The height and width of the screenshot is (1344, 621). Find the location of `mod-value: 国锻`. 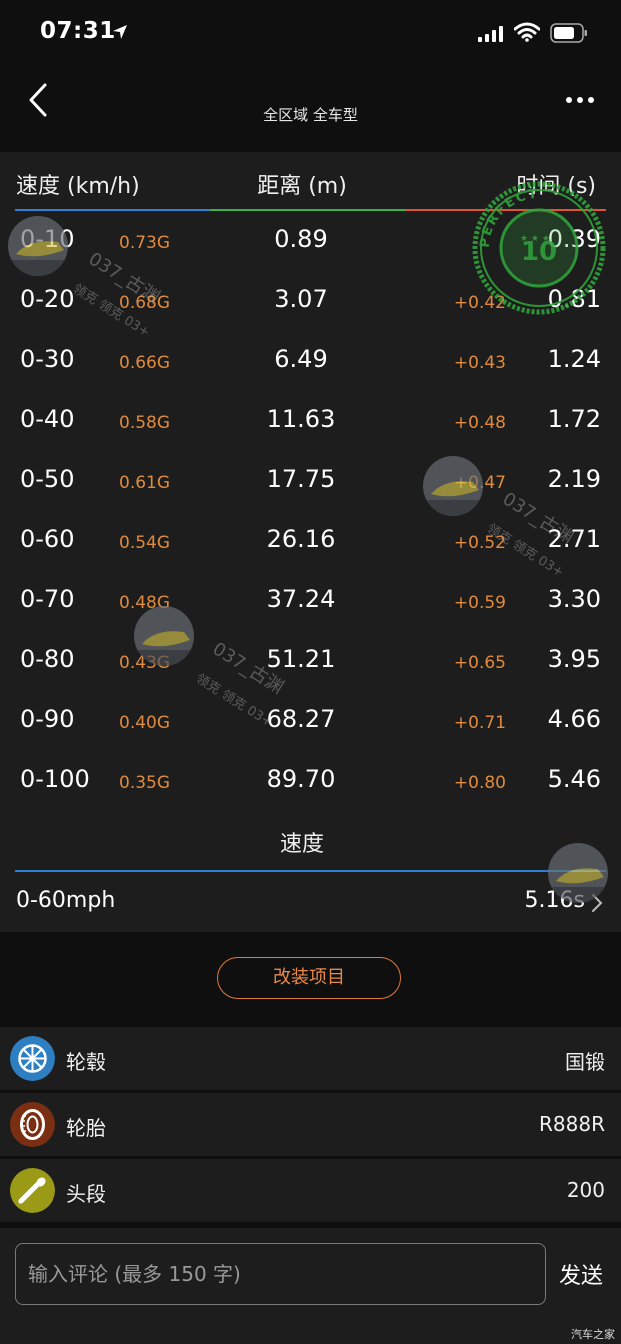

mod-value: 国锻 is located at coordinates (585, 1062).